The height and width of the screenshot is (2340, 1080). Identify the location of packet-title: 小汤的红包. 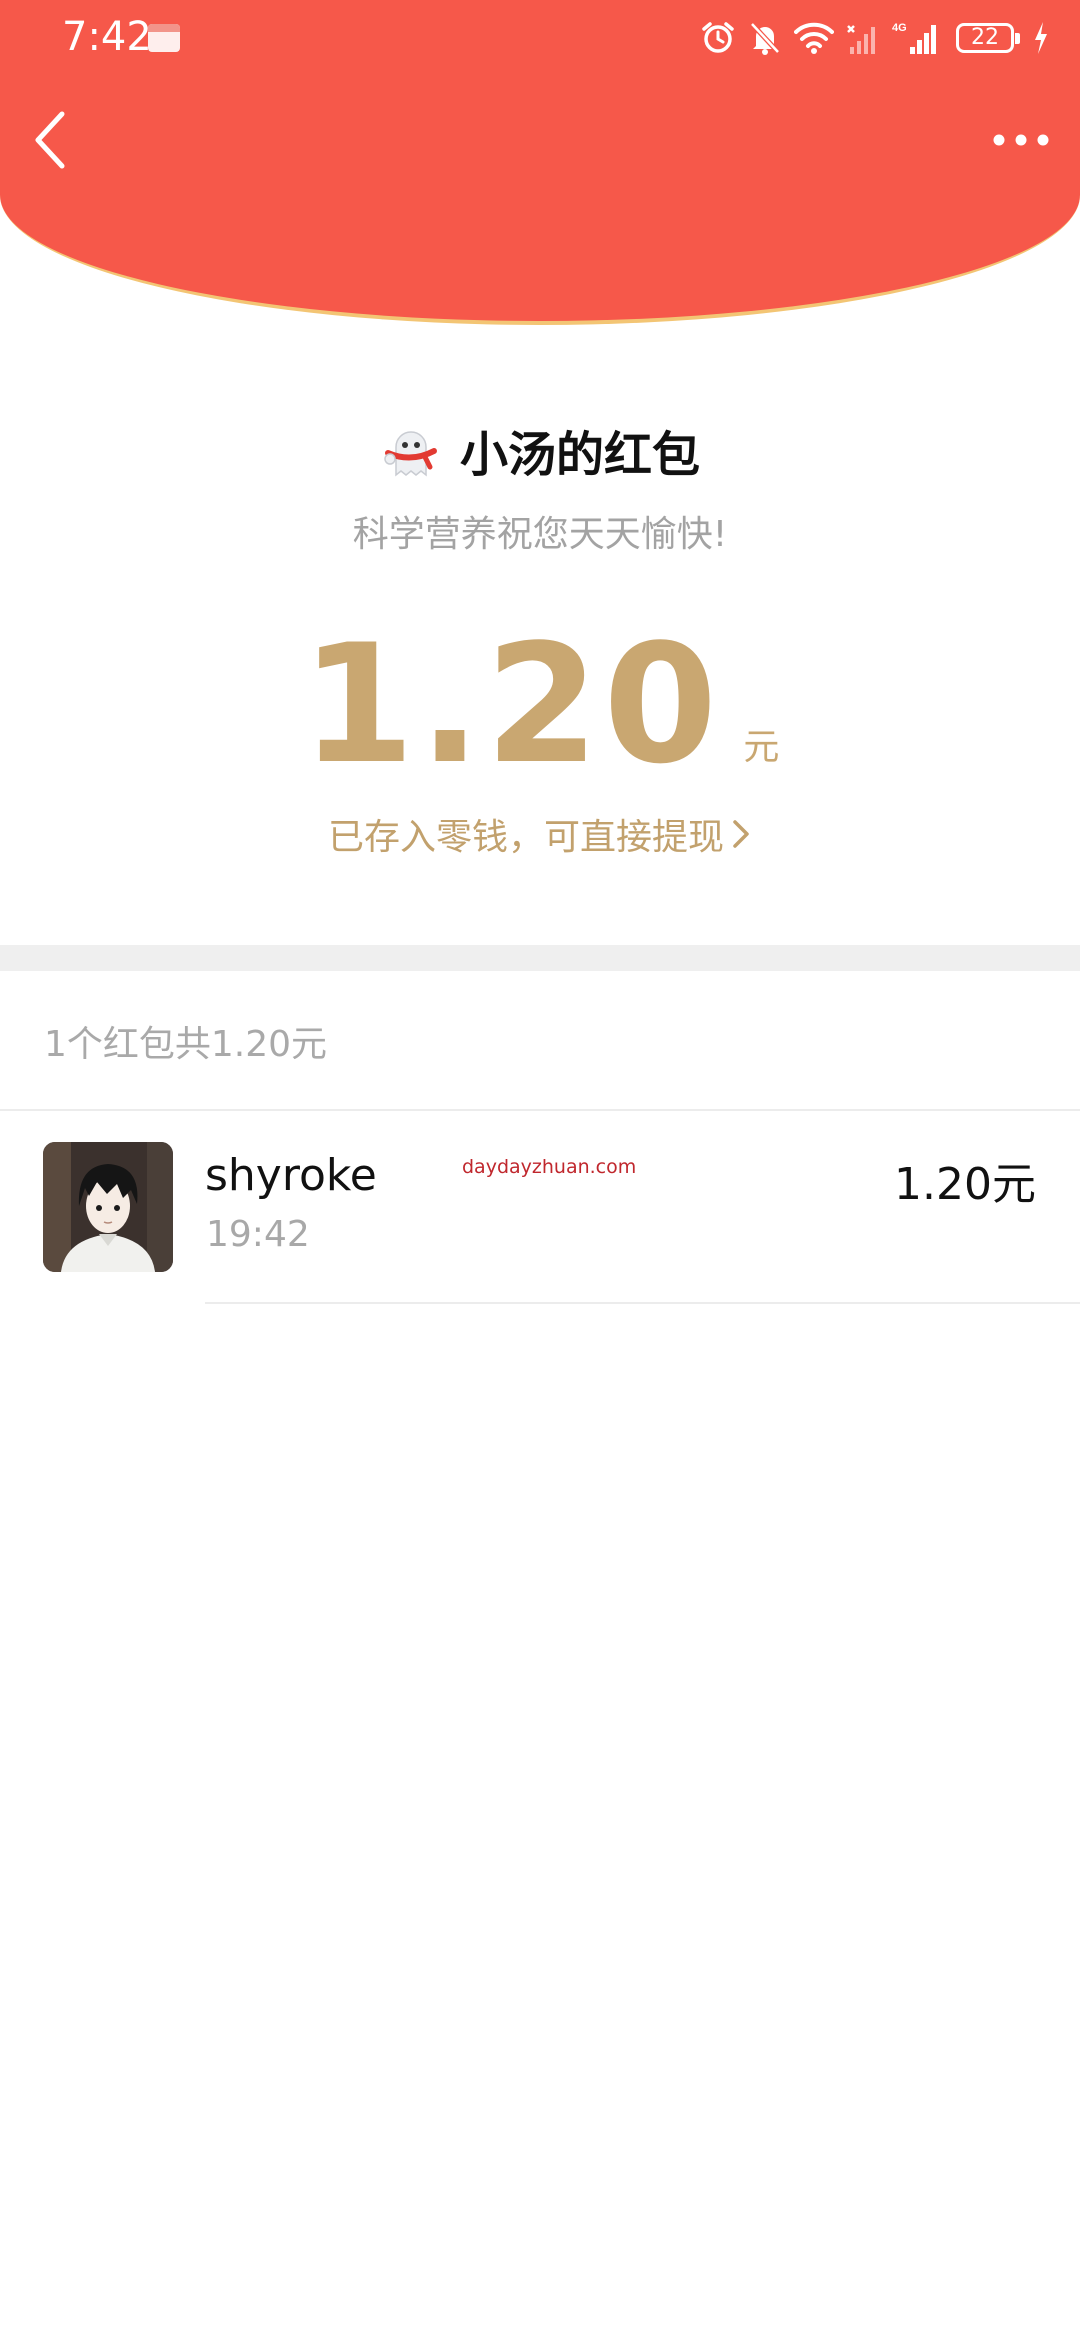
(579, 455).